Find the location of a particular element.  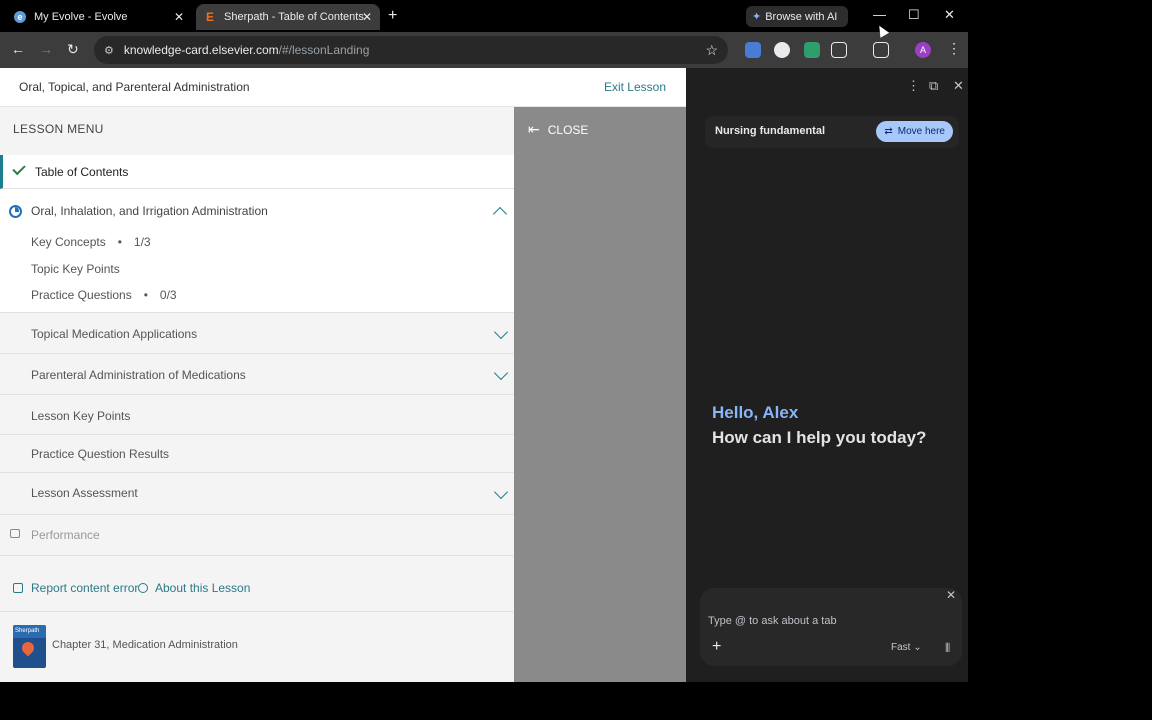

greeting-name: Hello, Alex is located at coordinates (755, 412).